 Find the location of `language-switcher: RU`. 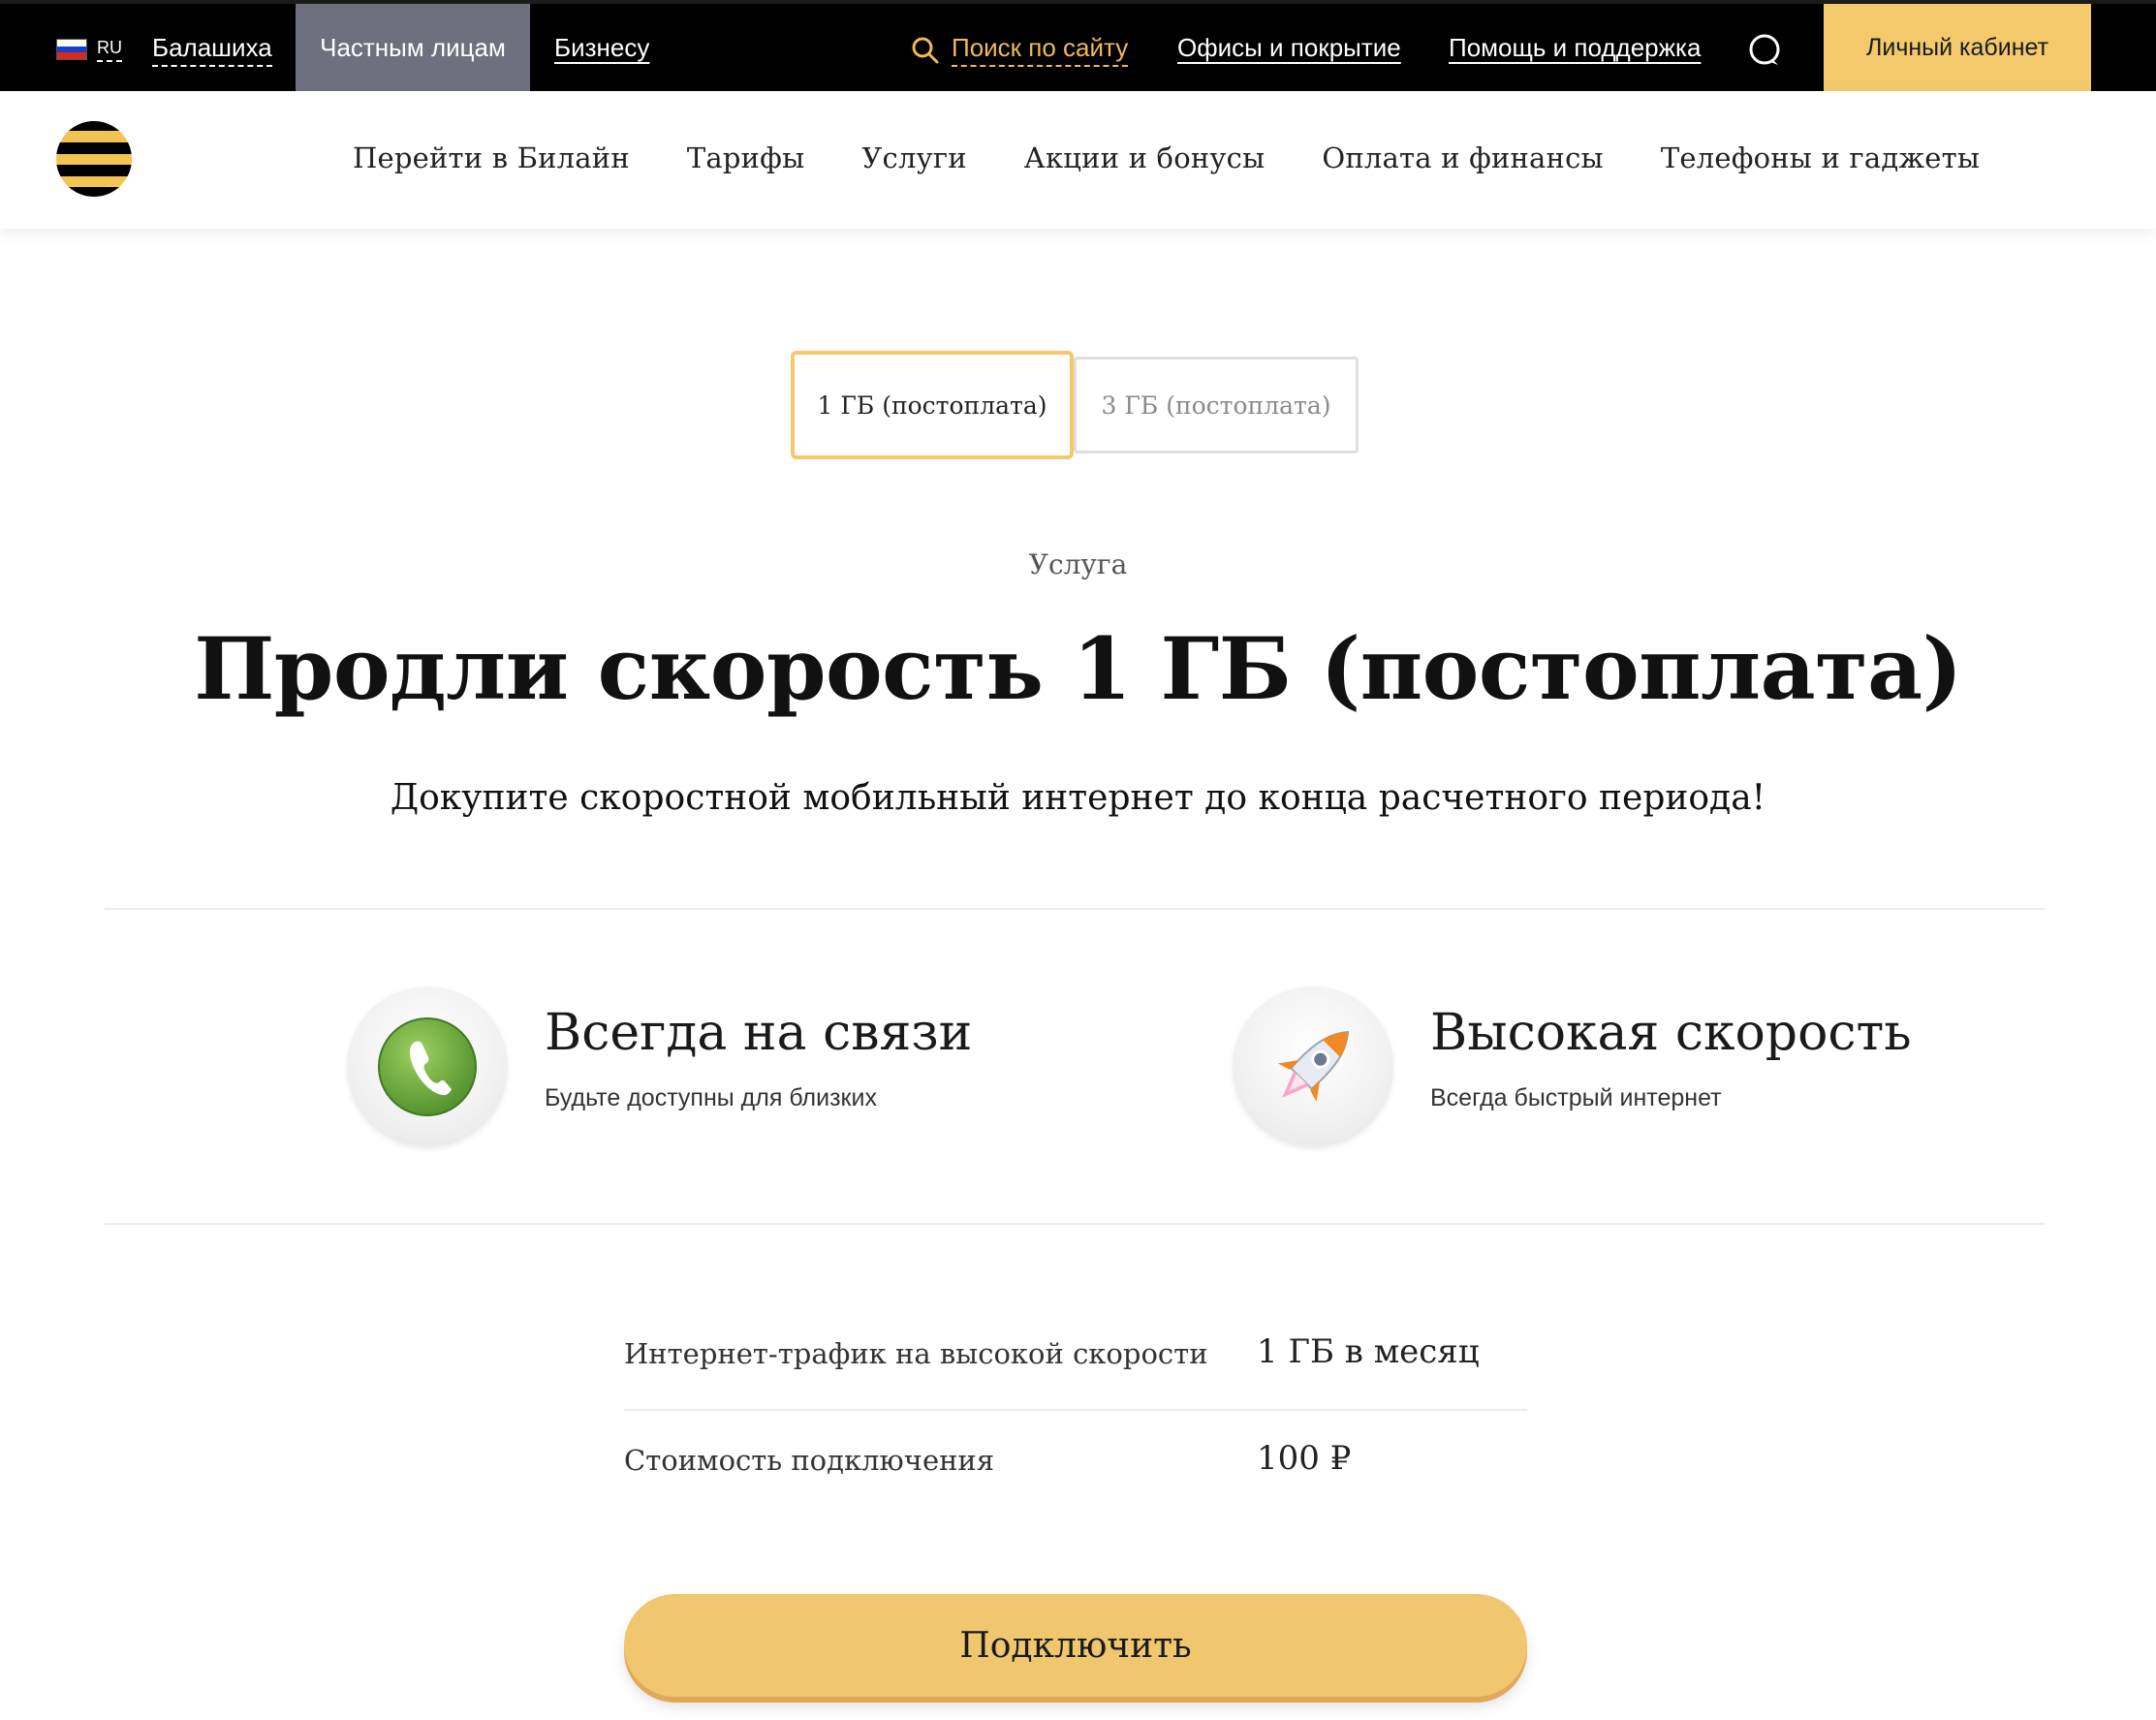

language-switcher: RU is located at coordinates (89, 50).